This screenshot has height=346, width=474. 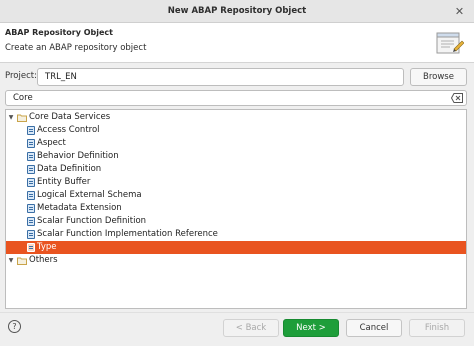 I want to click on wizard-banner-icon, so click(x=450, y=43).